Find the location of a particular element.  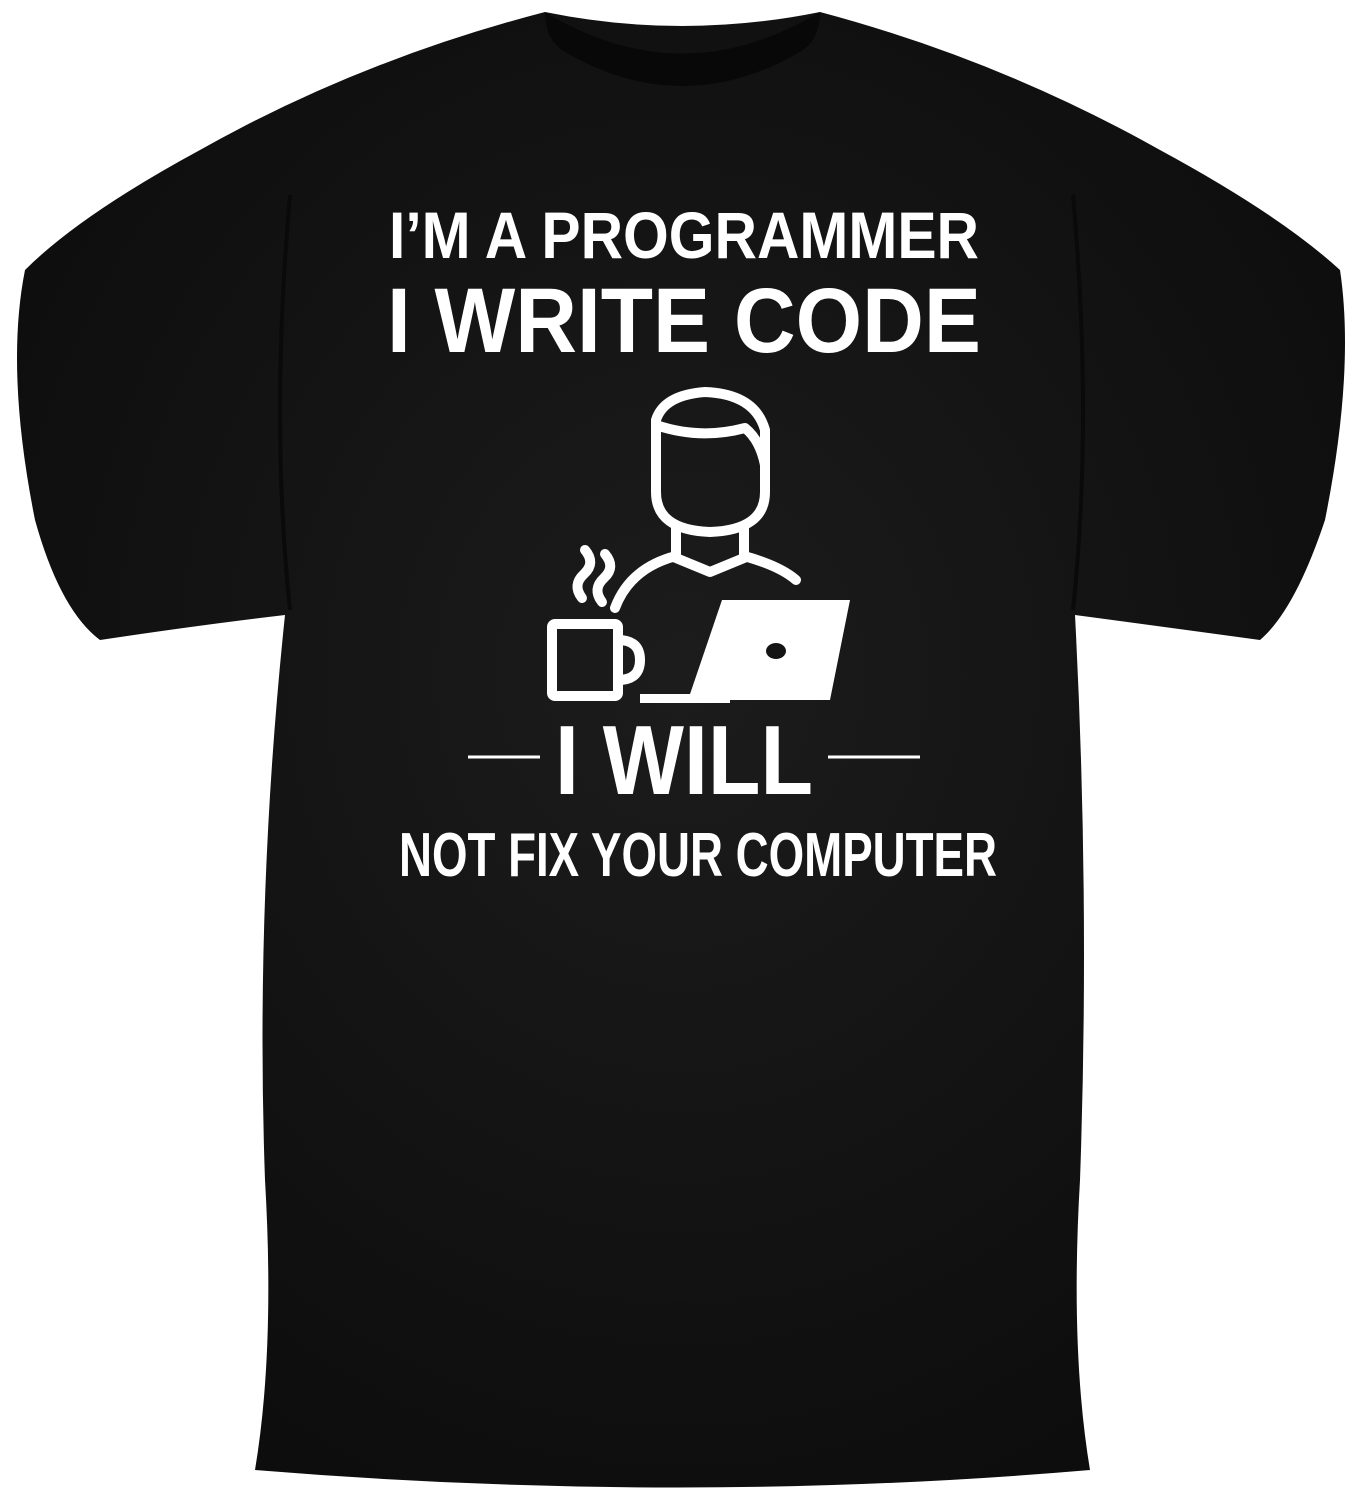

print-line-4: NOT FIX YOUR COMPUTER is located at coordinates (698, 855).